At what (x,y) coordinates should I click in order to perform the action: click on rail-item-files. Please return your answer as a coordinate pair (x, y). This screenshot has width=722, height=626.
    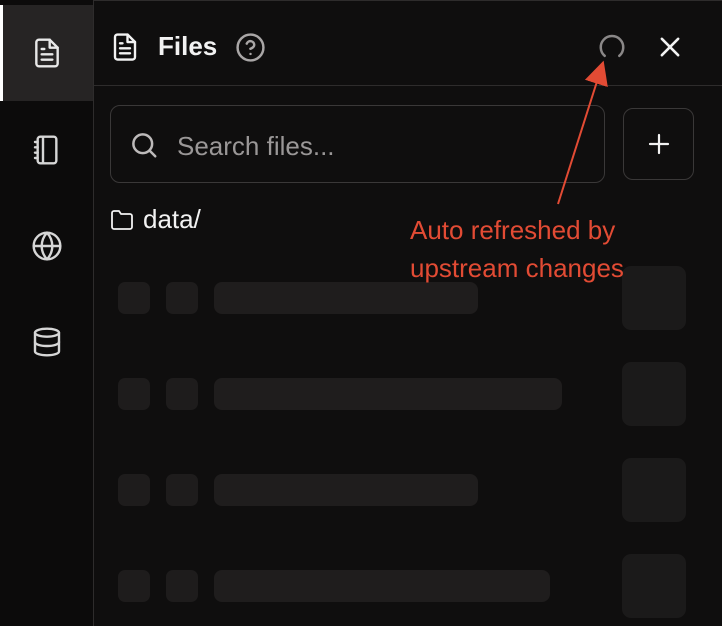
    Looking at the image, I should click on (46, 53).